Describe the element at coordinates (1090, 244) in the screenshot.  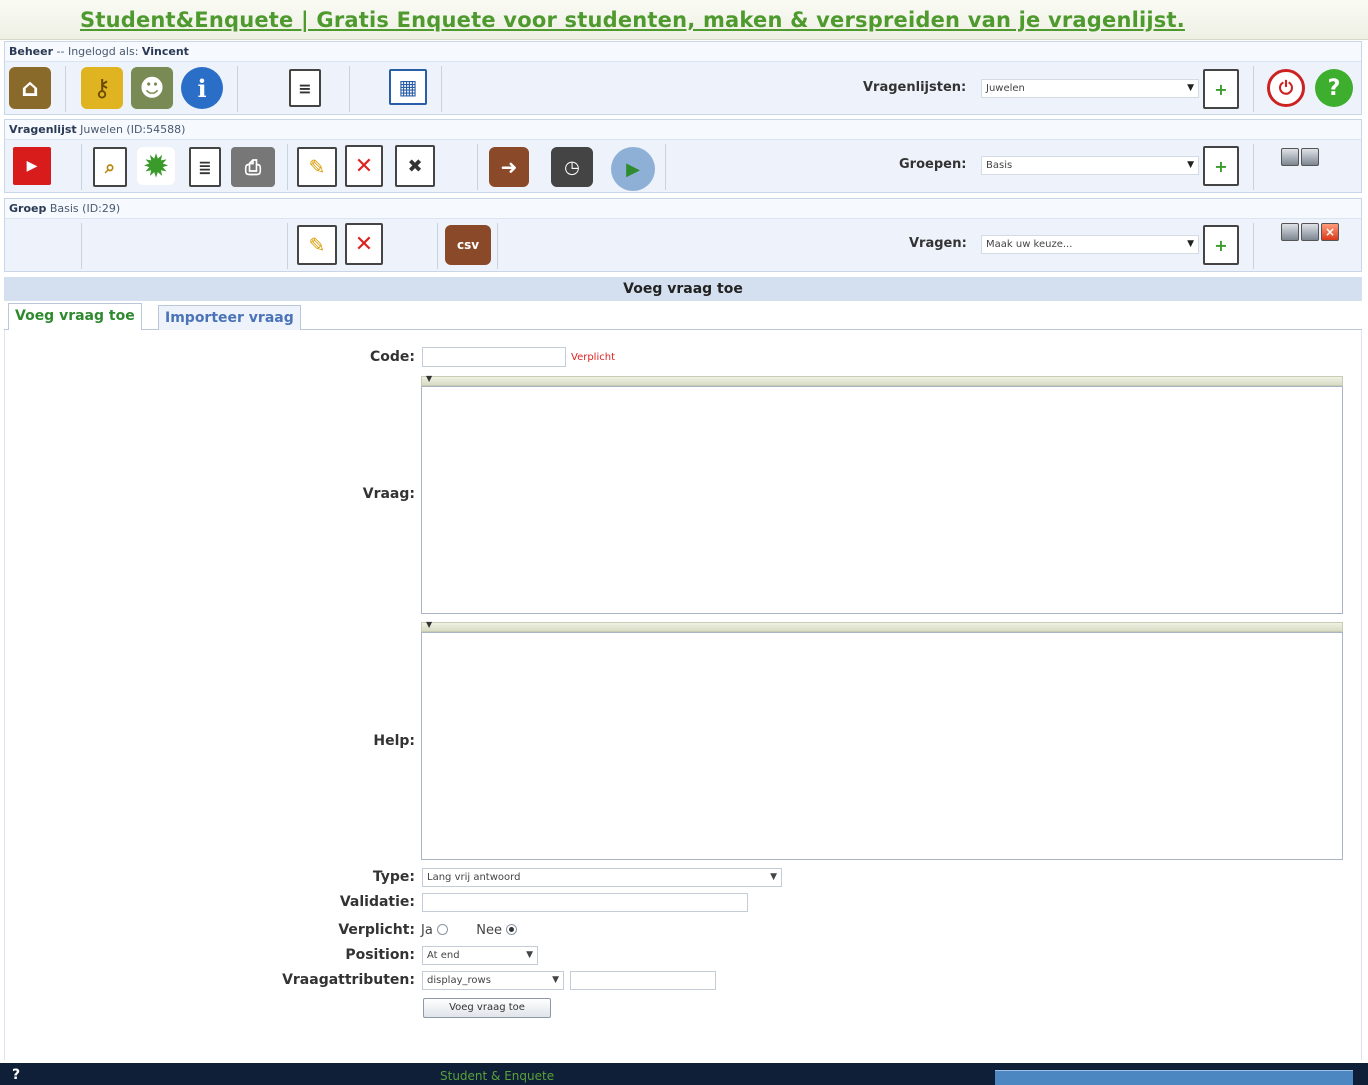
I see `vragen-select: Maak uw keuze... ▼` at that location.